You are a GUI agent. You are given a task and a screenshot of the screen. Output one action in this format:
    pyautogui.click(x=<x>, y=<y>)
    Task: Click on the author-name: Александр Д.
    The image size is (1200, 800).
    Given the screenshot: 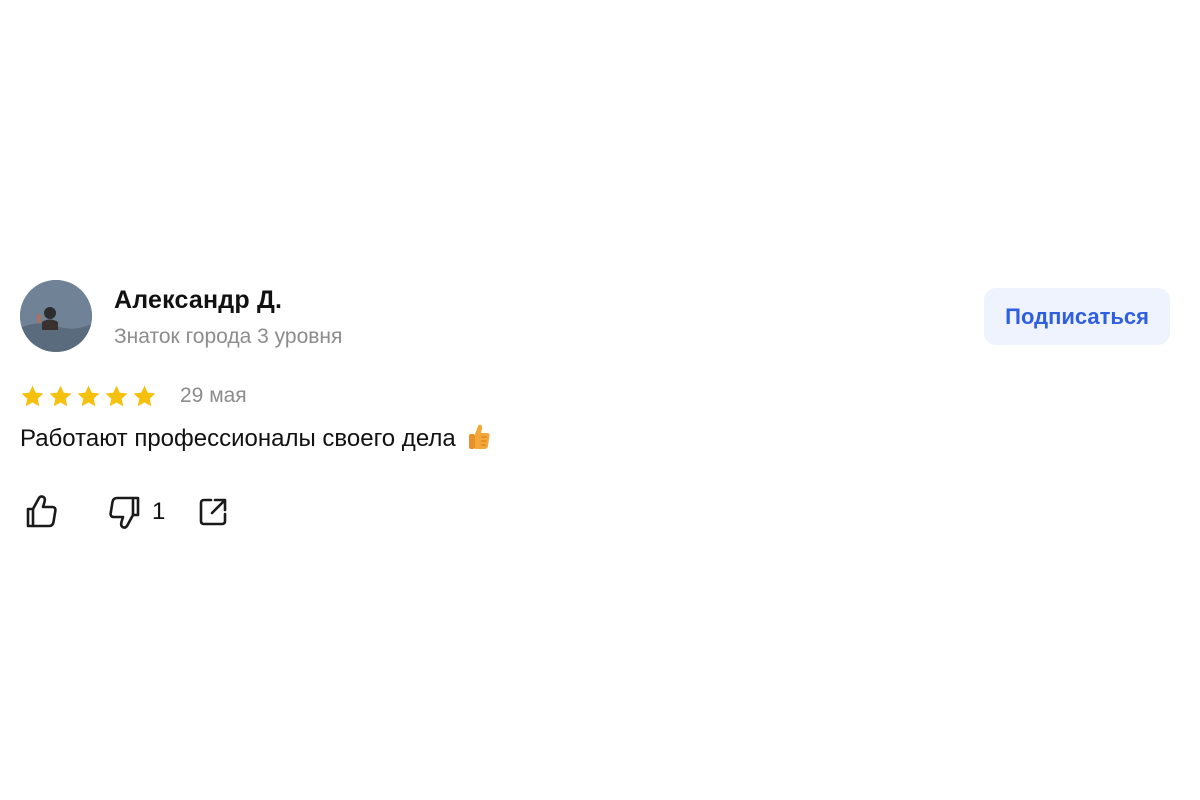 What is the action you would take?
    pyautogui.click(x=198, y=300)
    